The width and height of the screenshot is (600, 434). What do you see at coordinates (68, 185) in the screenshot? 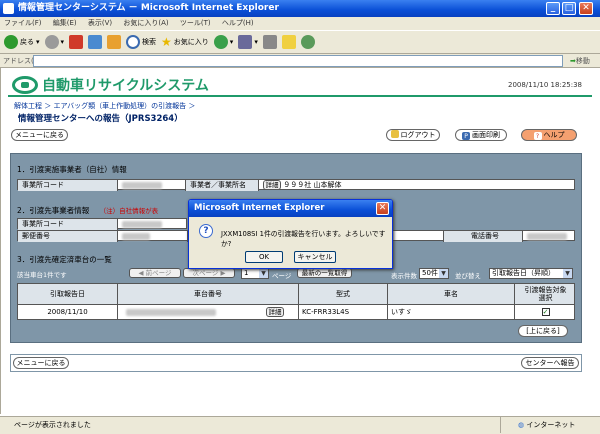
I see `office-code-label: 事業所コード` at bounding box center [68, 185].